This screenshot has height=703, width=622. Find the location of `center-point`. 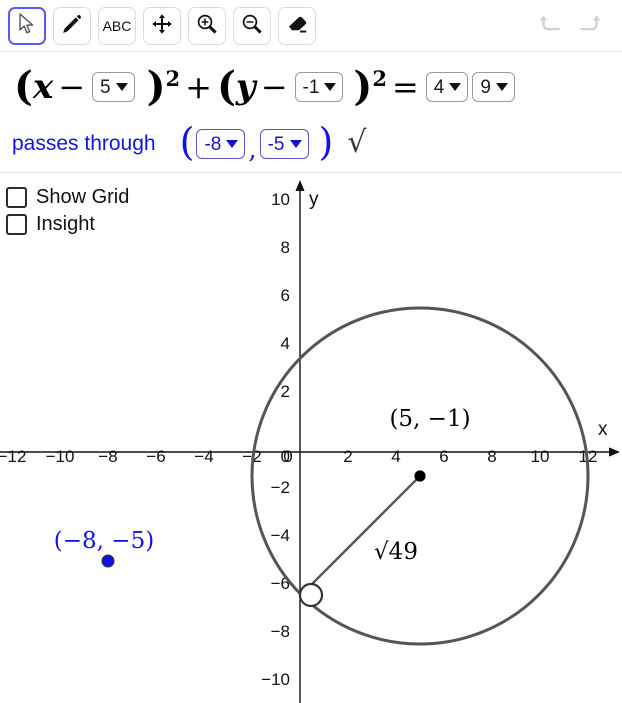

center-point is located at coordinates (420, 476).